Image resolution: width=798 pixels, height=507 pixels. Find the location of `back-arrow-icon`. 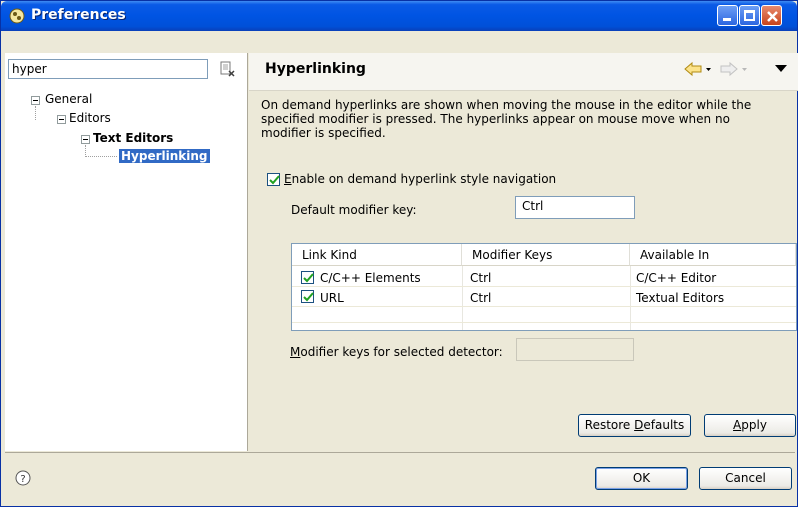

back-arrow-icon is located at coordinates (698, 69).